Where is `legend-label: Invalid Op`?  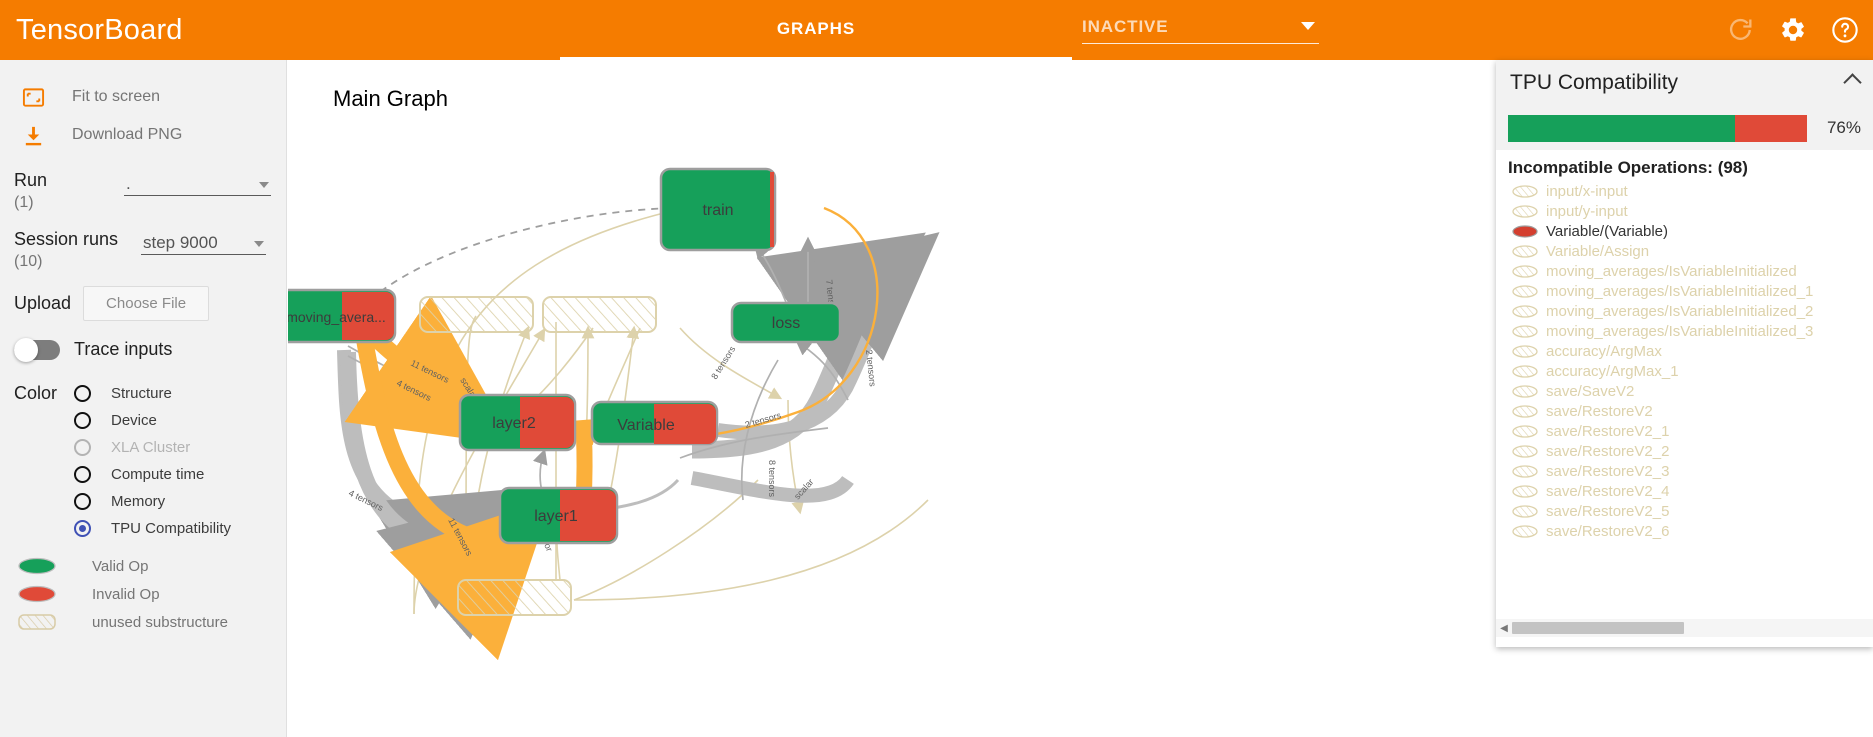
legend-label: Invalid Op is located at coordinates (126, 594).